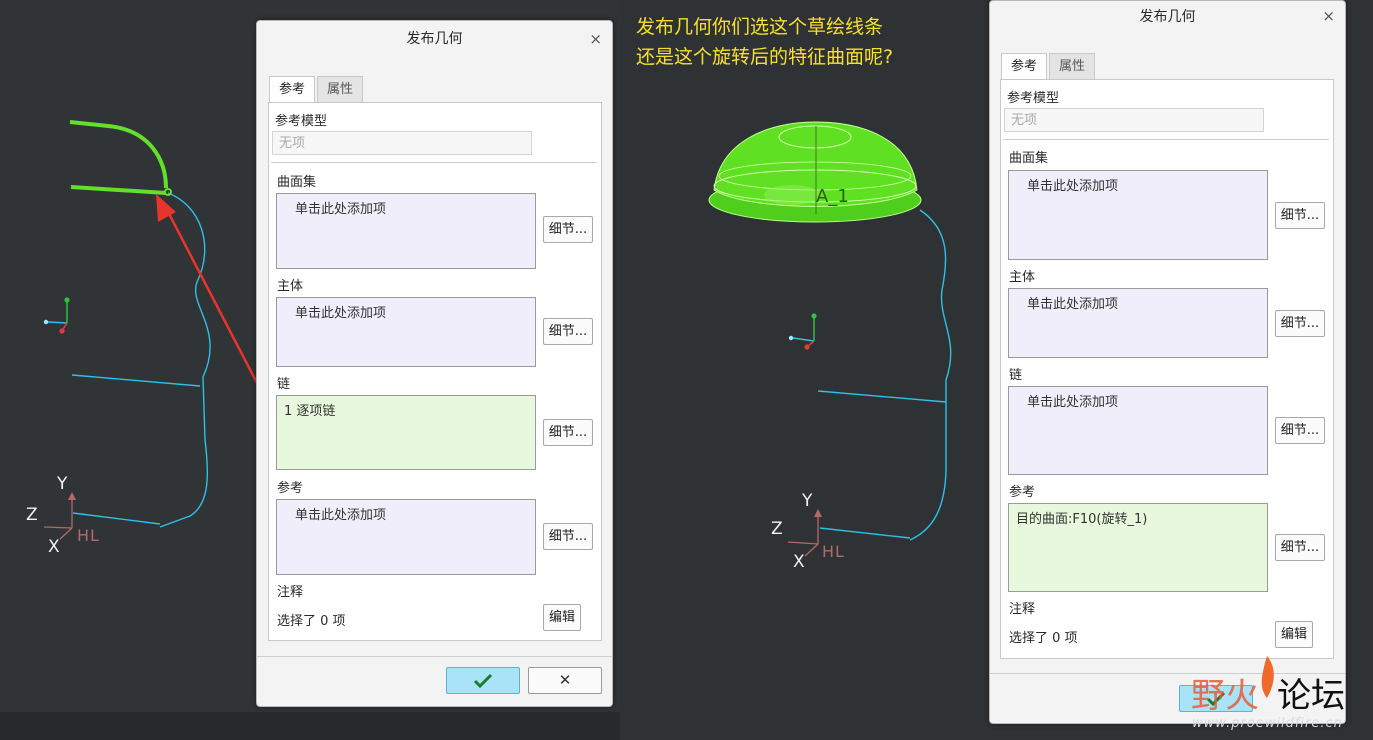 This screenshot has width=1373, height=740. Describe the element at coordinates (290, 286) in the screenshot. I see `body-label: 主体` at that location.